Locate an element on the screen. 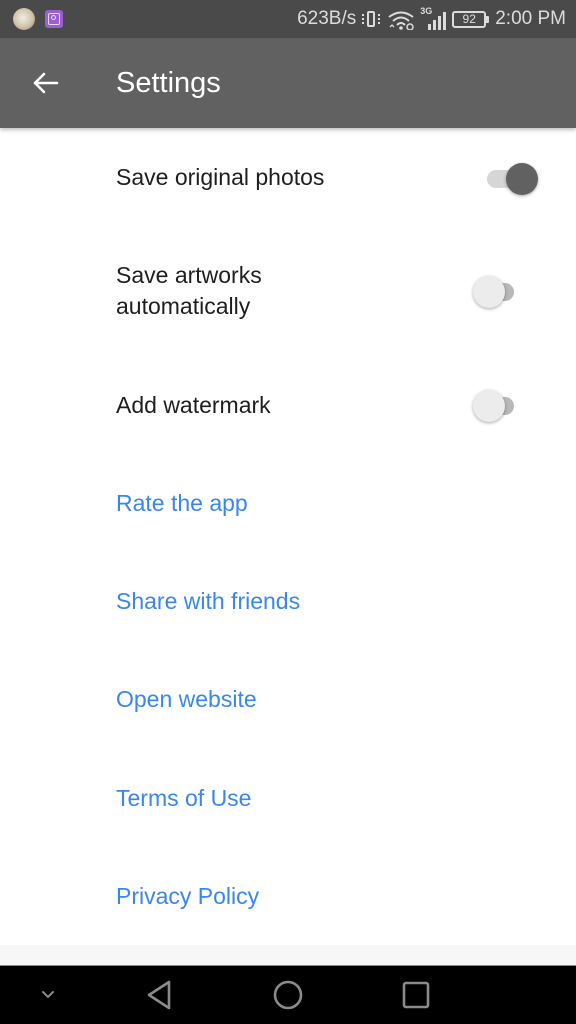  app-toolbar: Settings is located at coordinates (288, 83).